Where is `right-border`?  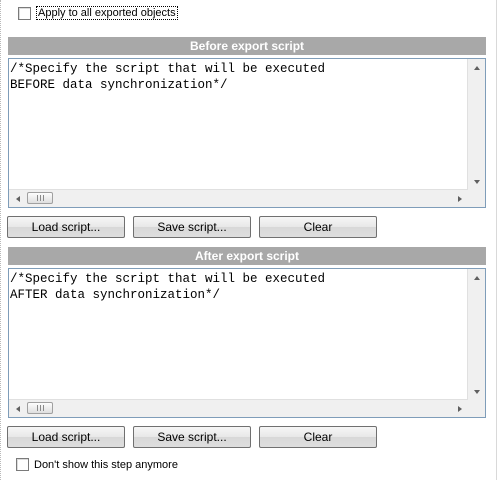 right-border is located at coordinates (496, 240).